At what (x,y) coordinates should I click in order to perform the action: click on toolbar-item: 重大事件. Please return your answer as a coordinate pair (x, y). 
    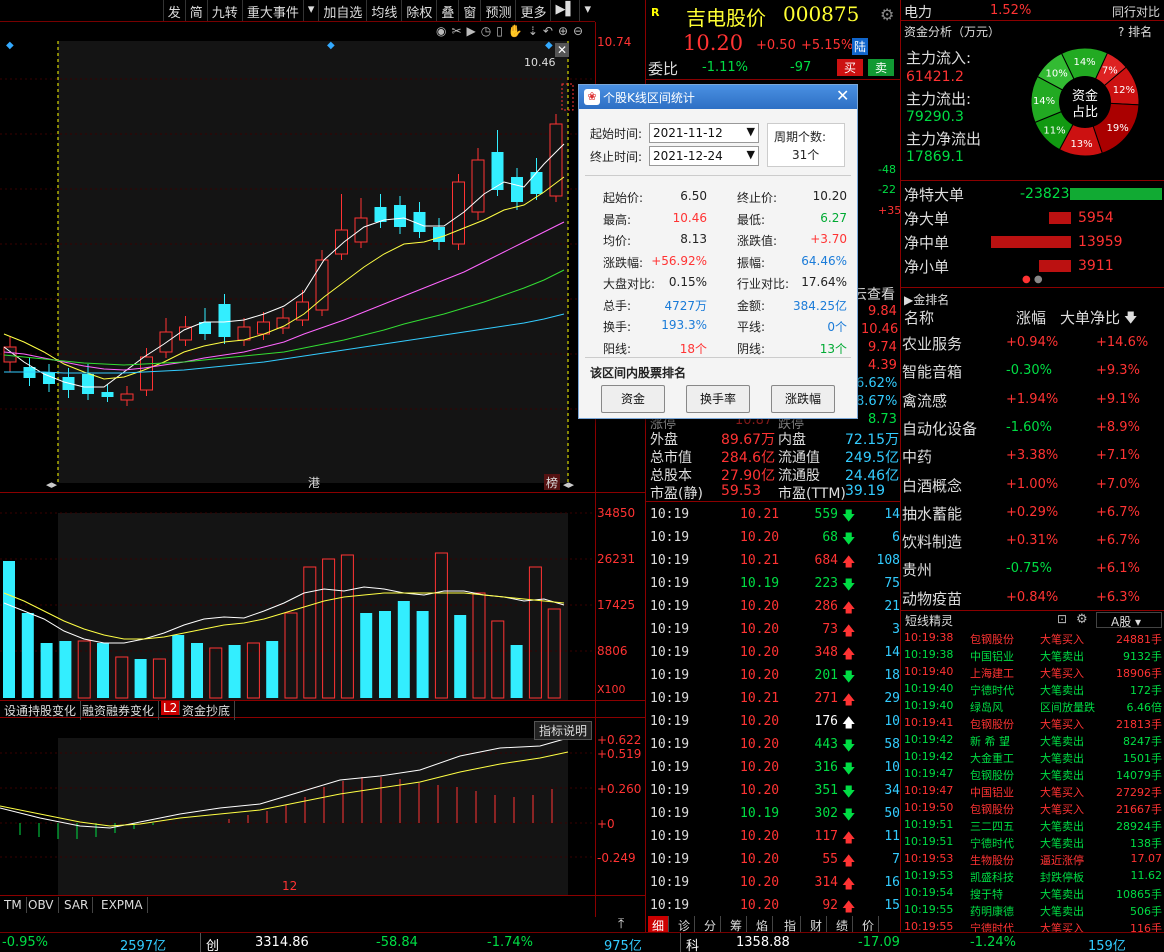
    Looking at the image, I should click on (272, 10).